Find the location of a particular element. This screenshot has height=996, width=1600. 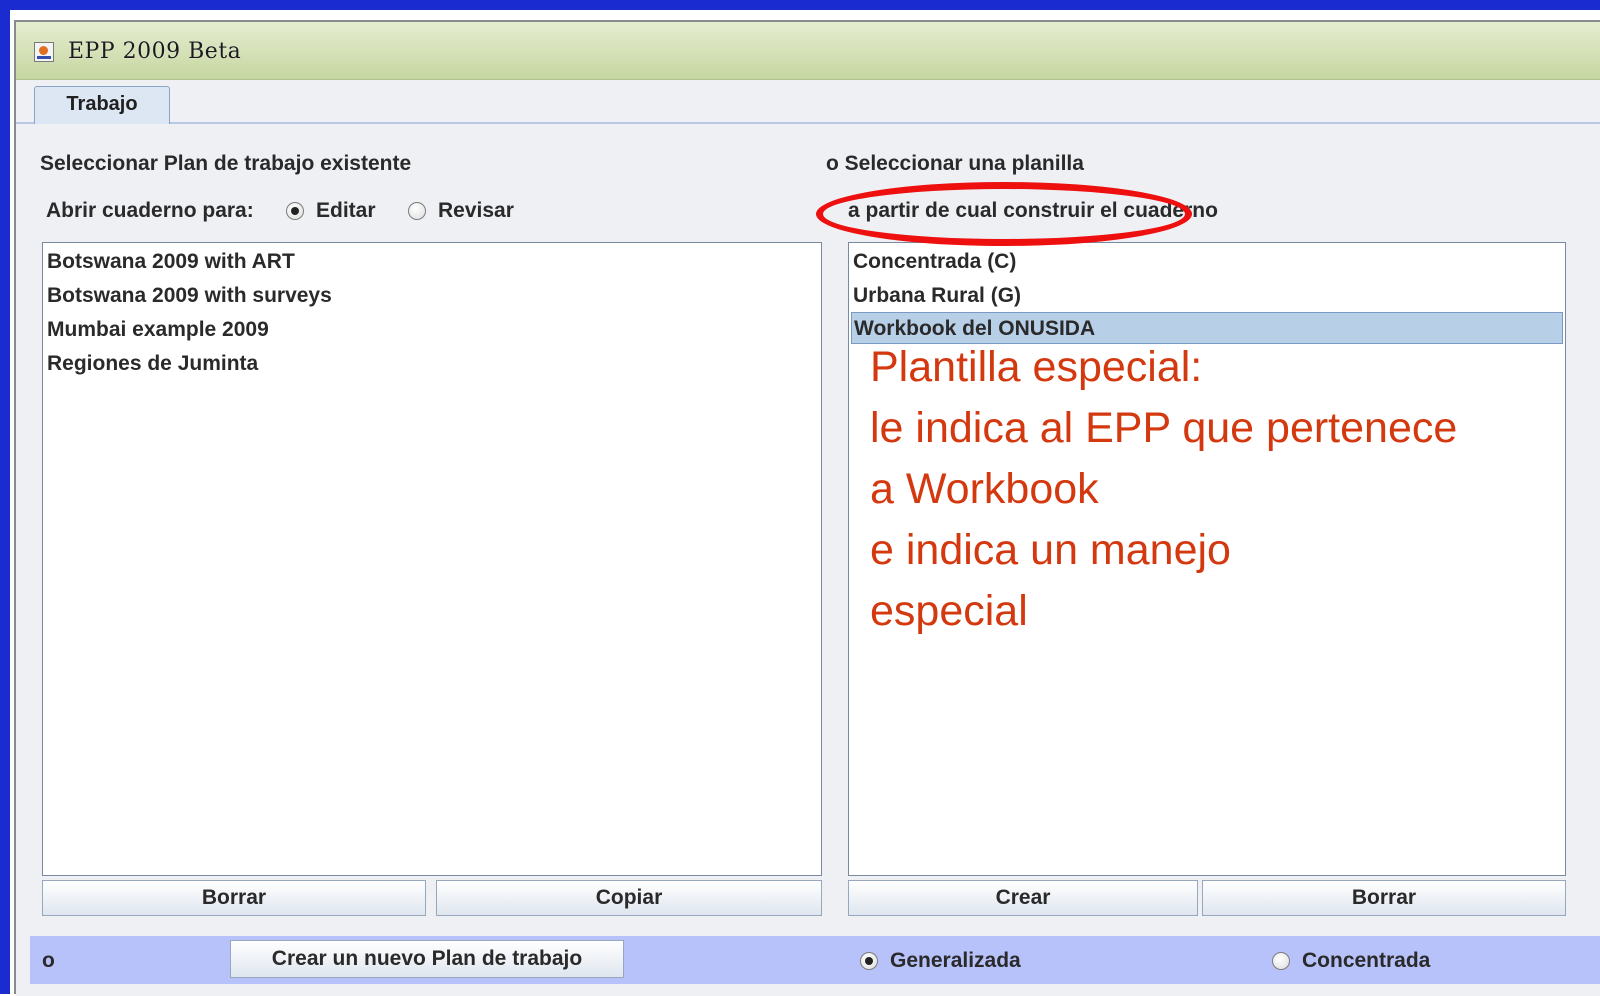

java-app-icon is located at coordinates (44, 52).